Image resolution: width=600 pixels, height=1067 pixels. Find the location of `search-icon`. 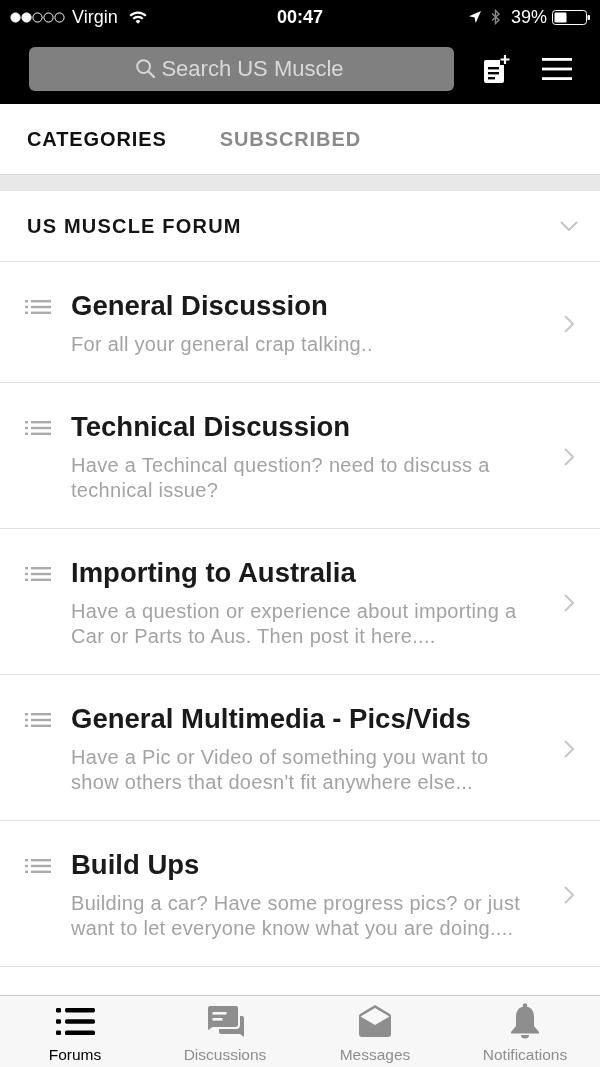

search-icon is located at coordinates (145, 68).